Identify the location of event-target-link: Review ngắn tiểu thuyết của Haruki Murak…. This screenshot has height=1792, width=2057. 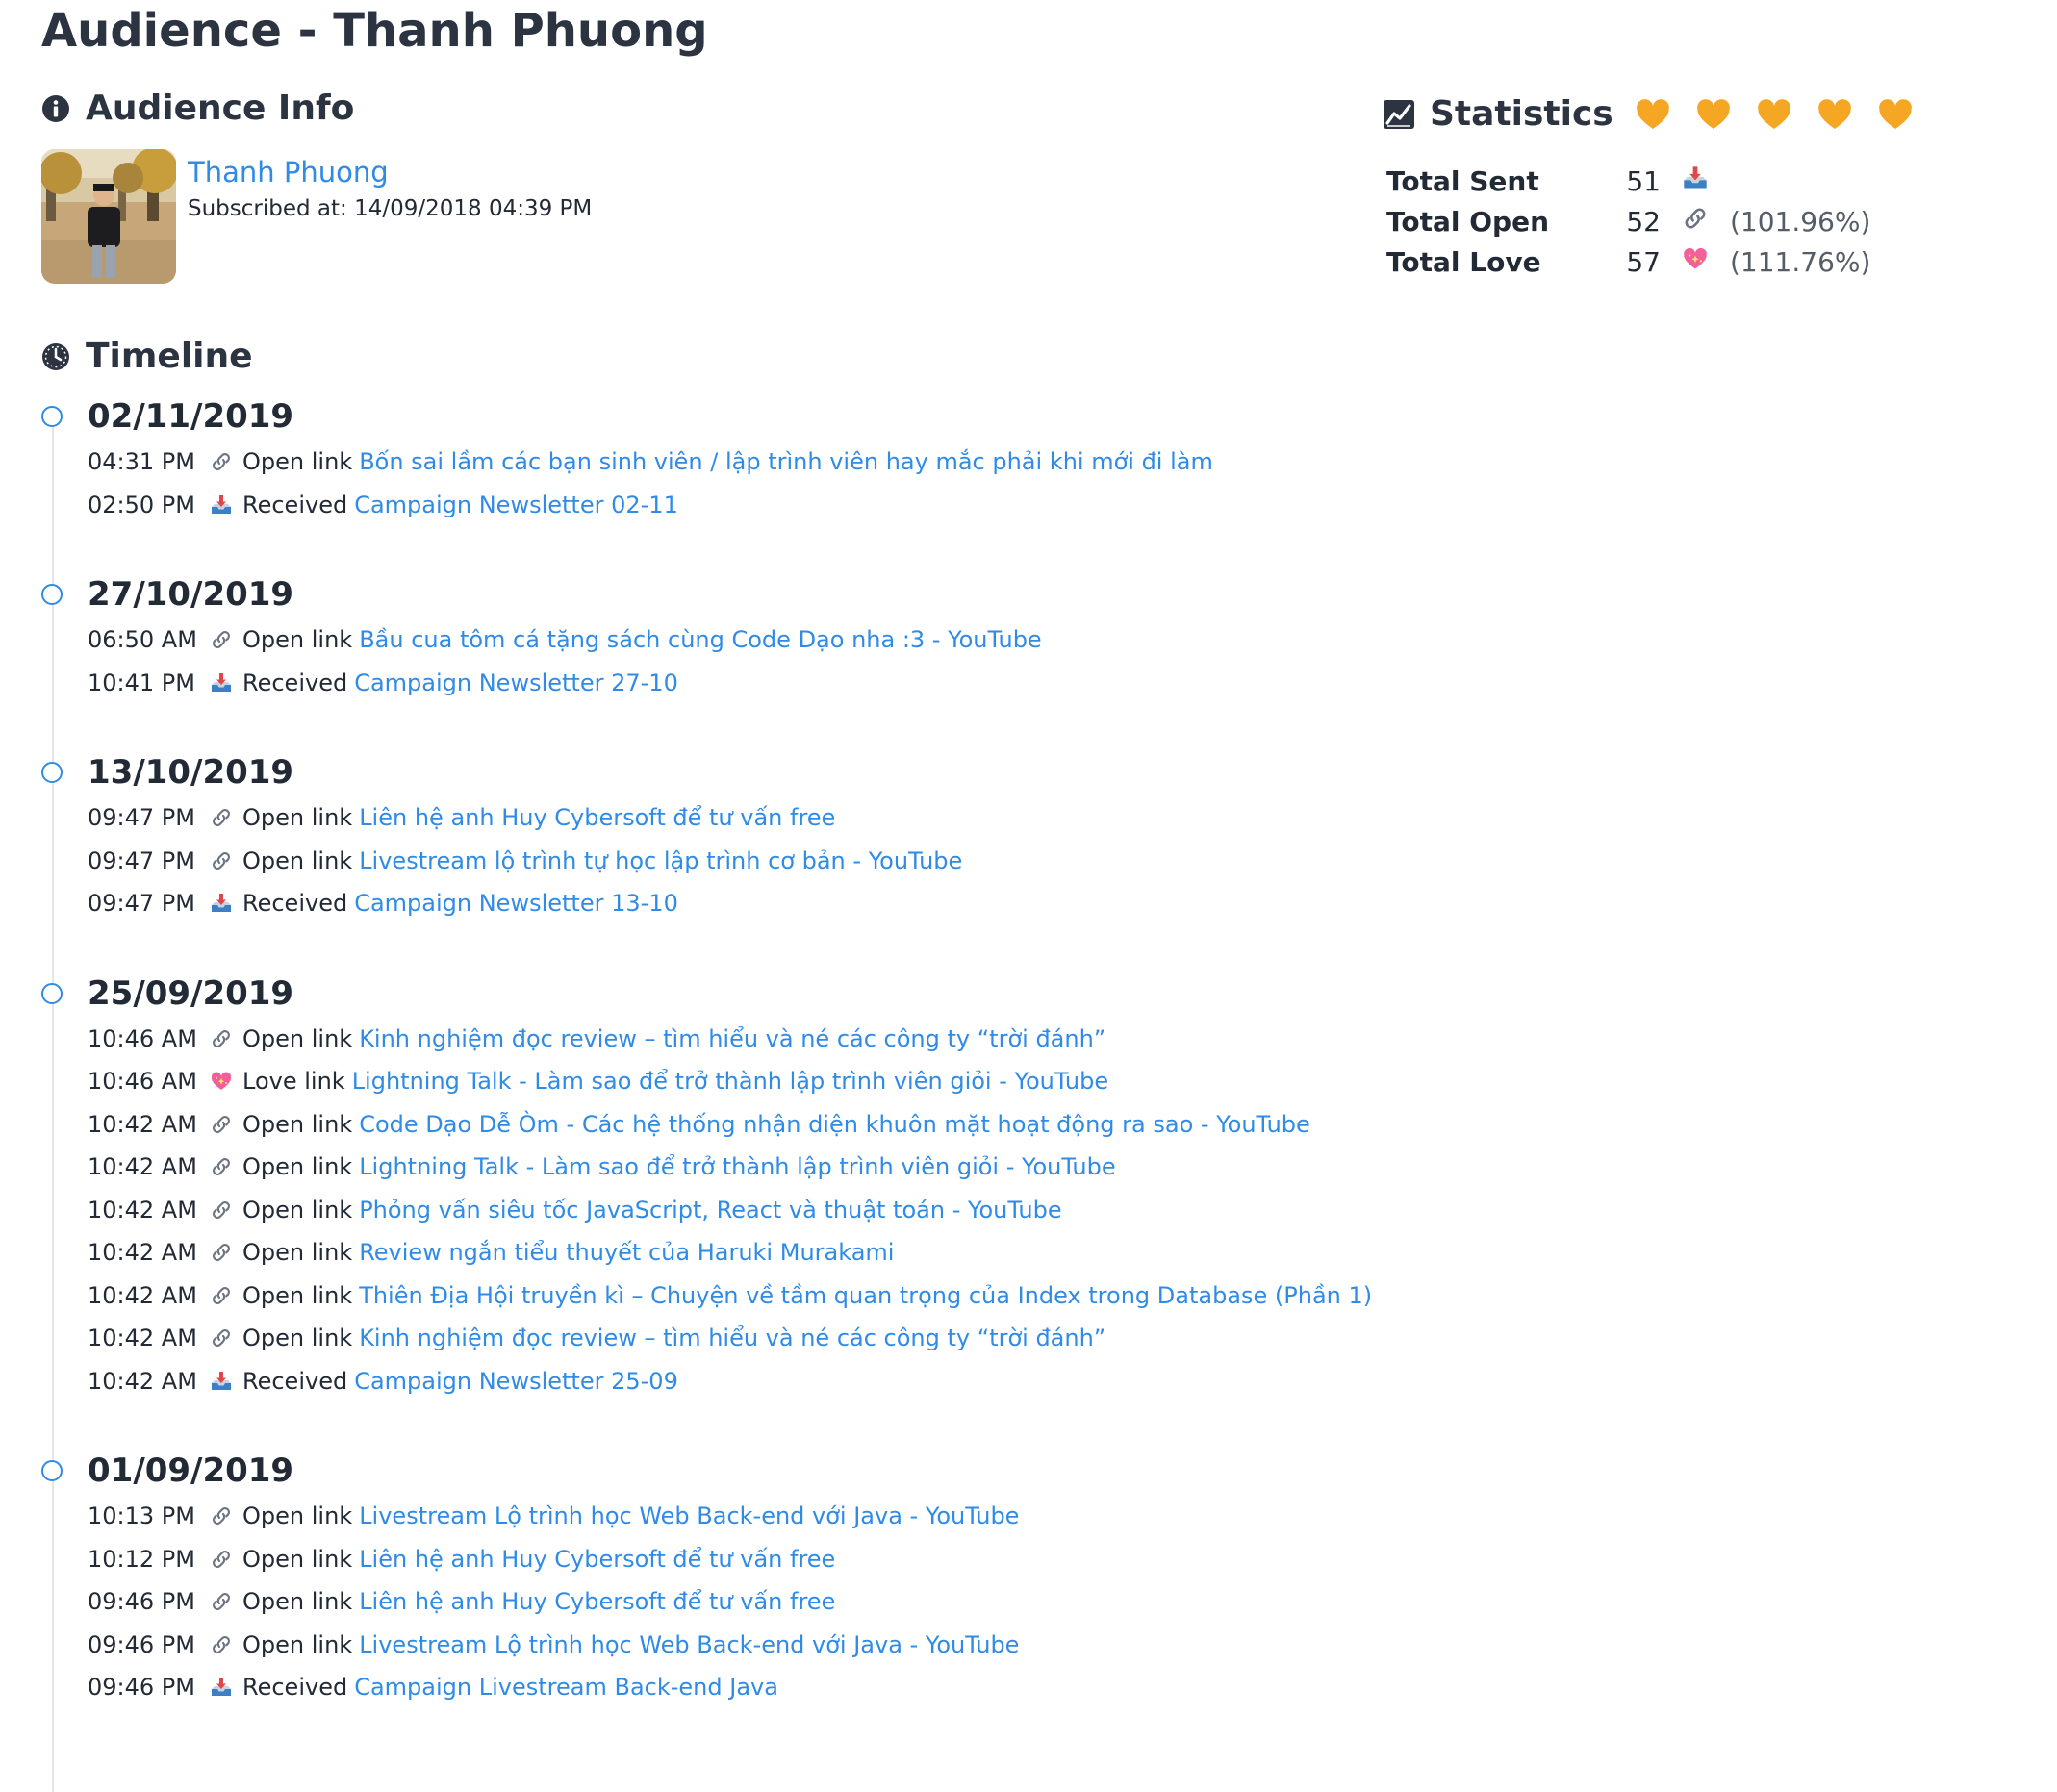
(626, 1252).